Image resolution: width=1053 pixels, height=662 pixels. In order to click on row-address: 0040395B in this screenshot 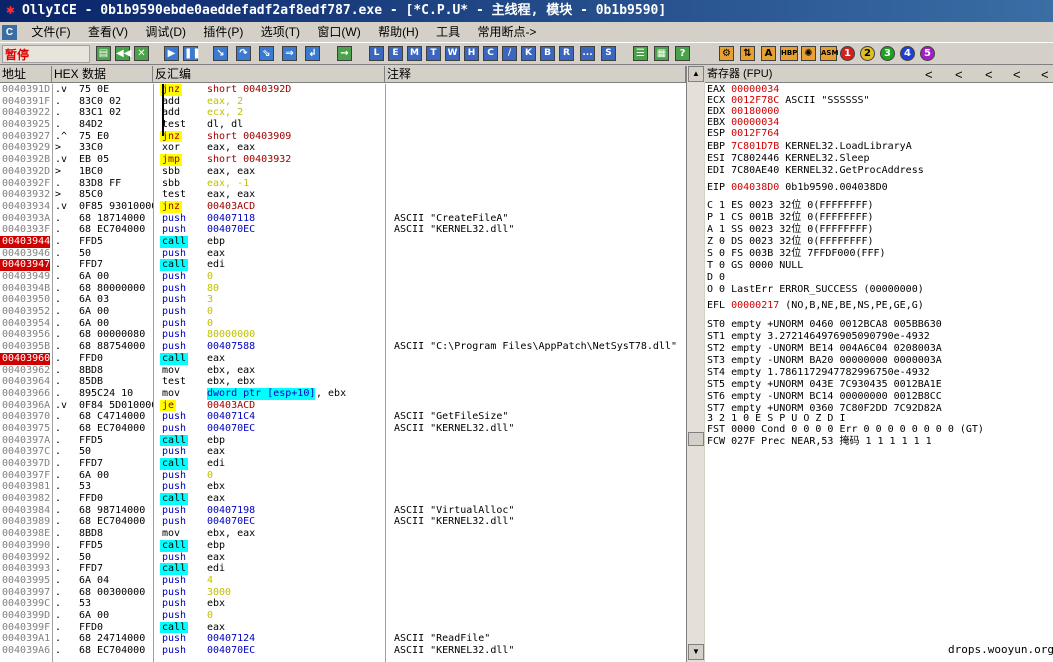, I will do `click(26, 347)`.